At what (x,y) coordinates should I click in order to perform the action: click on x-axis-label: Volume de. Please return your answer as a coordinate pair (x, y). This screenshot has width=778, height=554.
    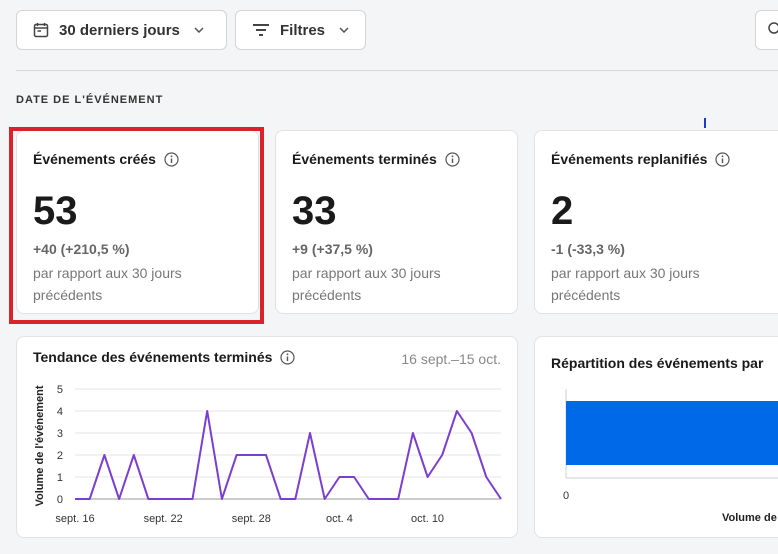
    Looking at the image, I should click on (749, 518).